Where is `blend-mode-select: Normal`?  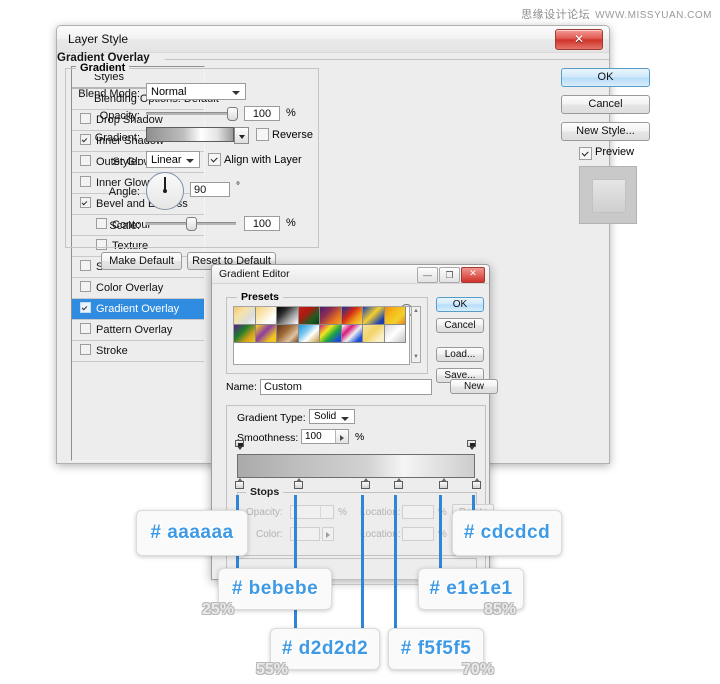 blend-mode-select: Normal is located at coordinates (196, 91).